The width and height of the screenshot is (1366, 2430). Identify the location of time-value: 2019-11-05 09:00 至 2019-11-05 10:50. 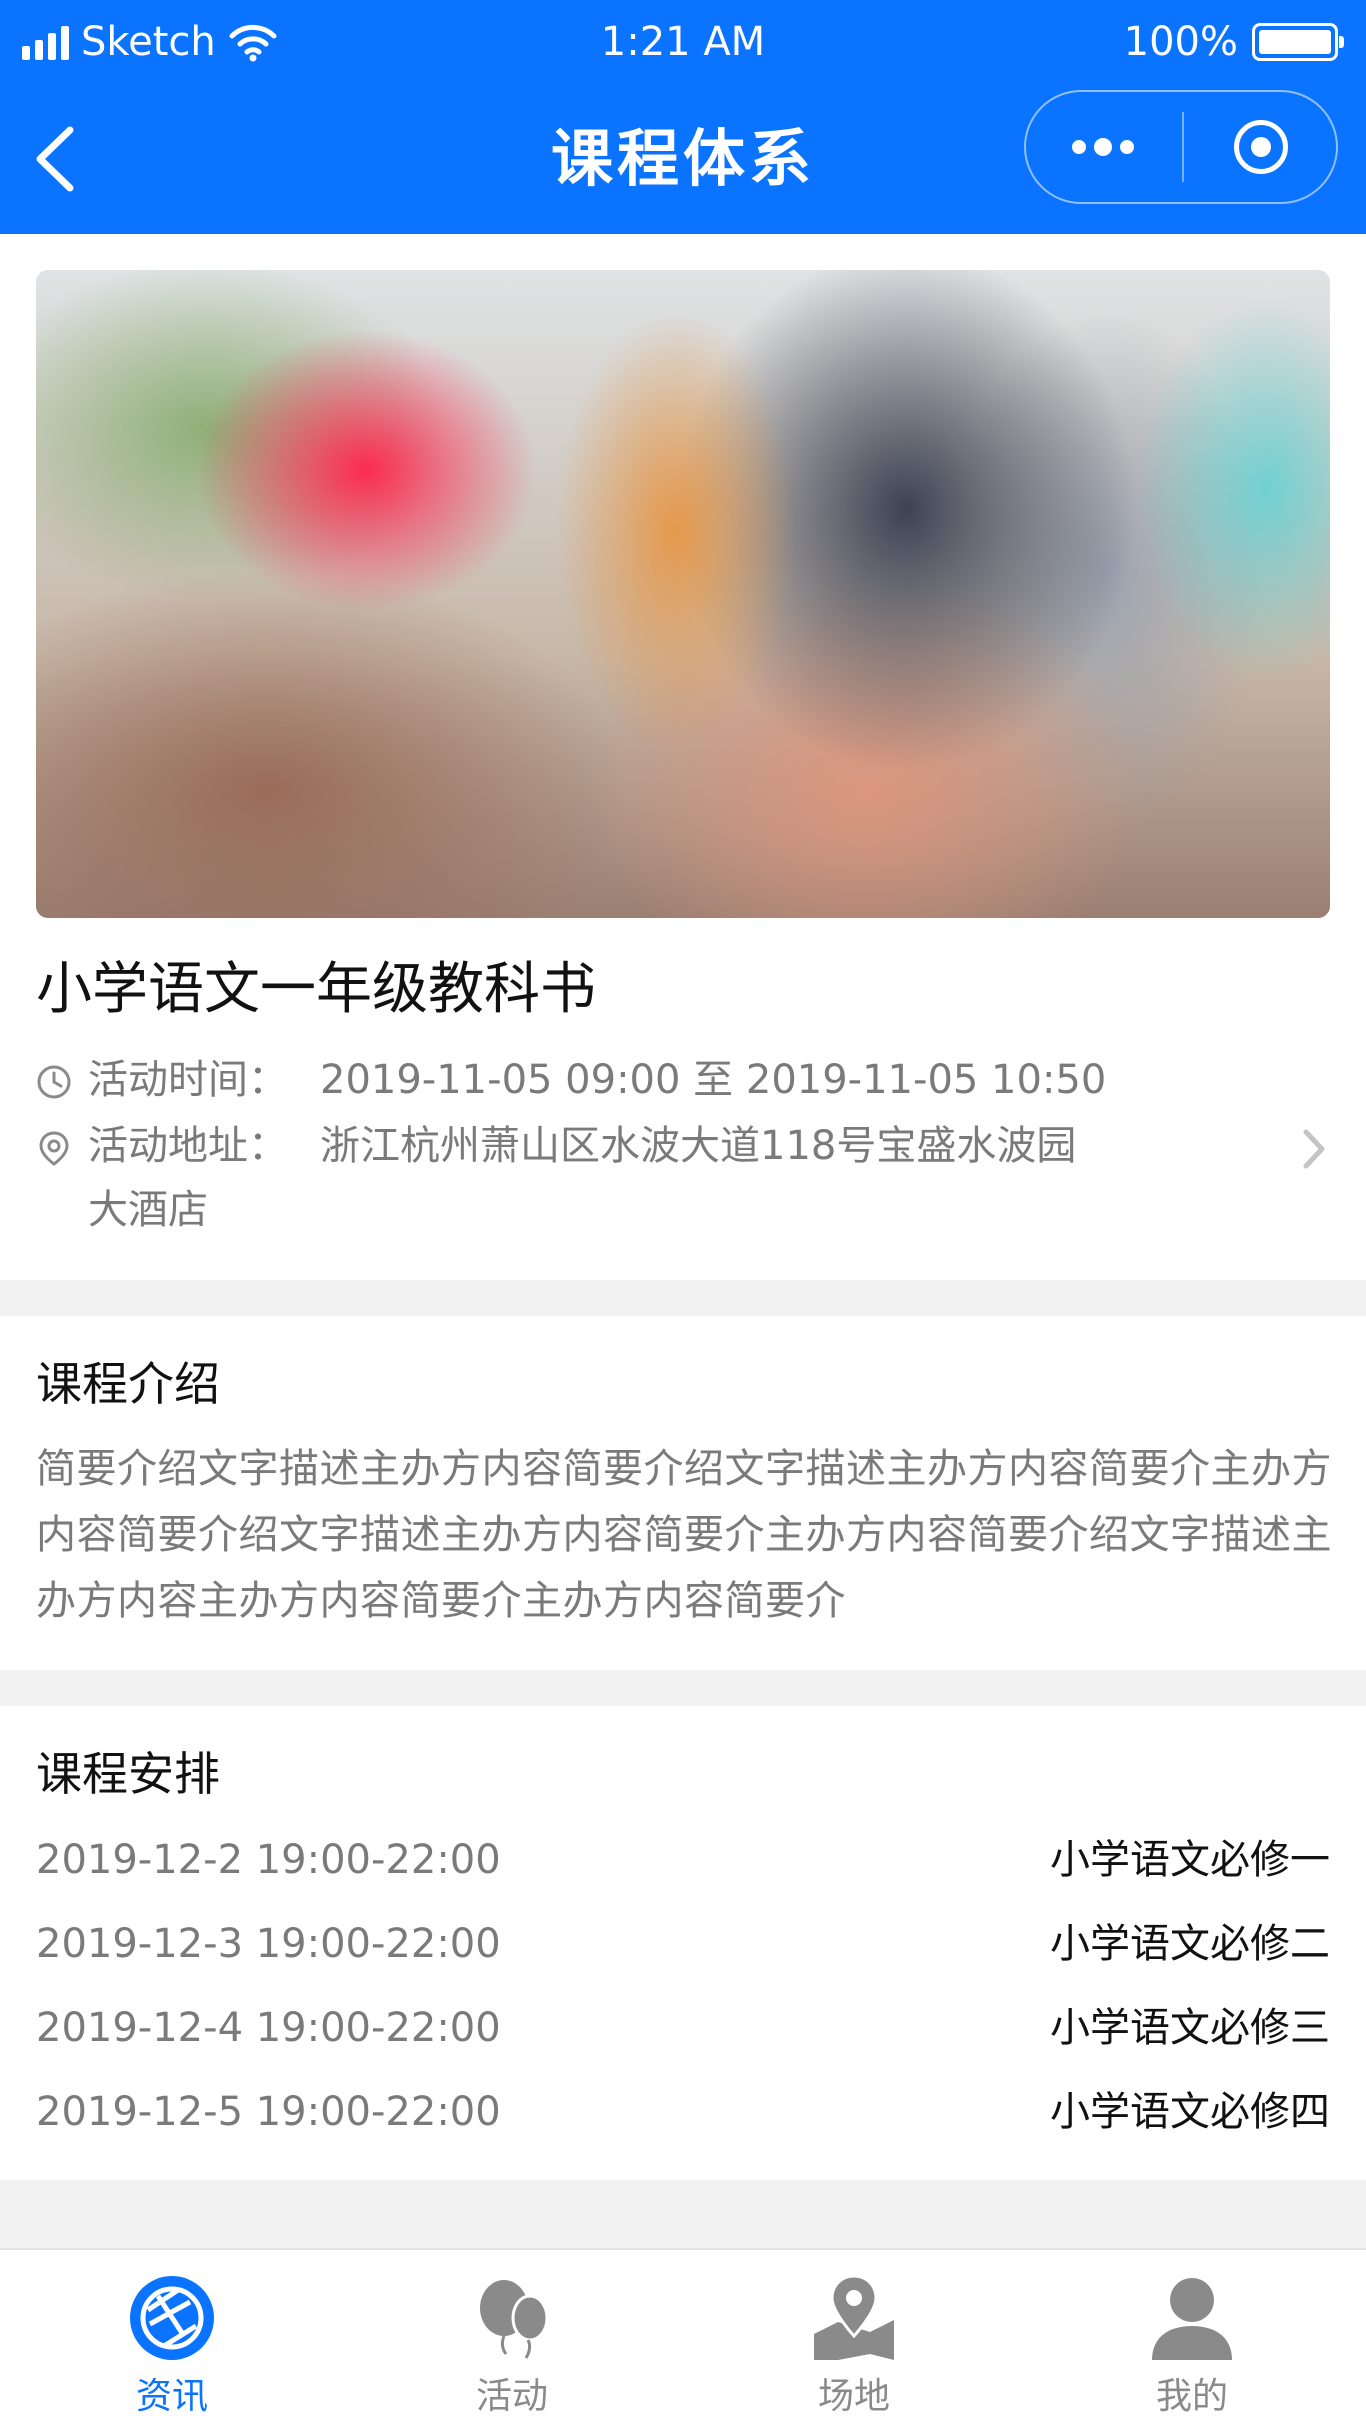
(713, 1080).